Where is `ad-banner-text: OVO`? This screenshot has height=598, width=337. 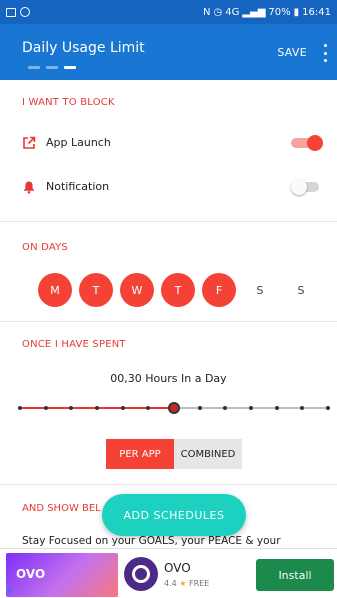 ad-banner-text: OVO is located at coordinates (31, 574).